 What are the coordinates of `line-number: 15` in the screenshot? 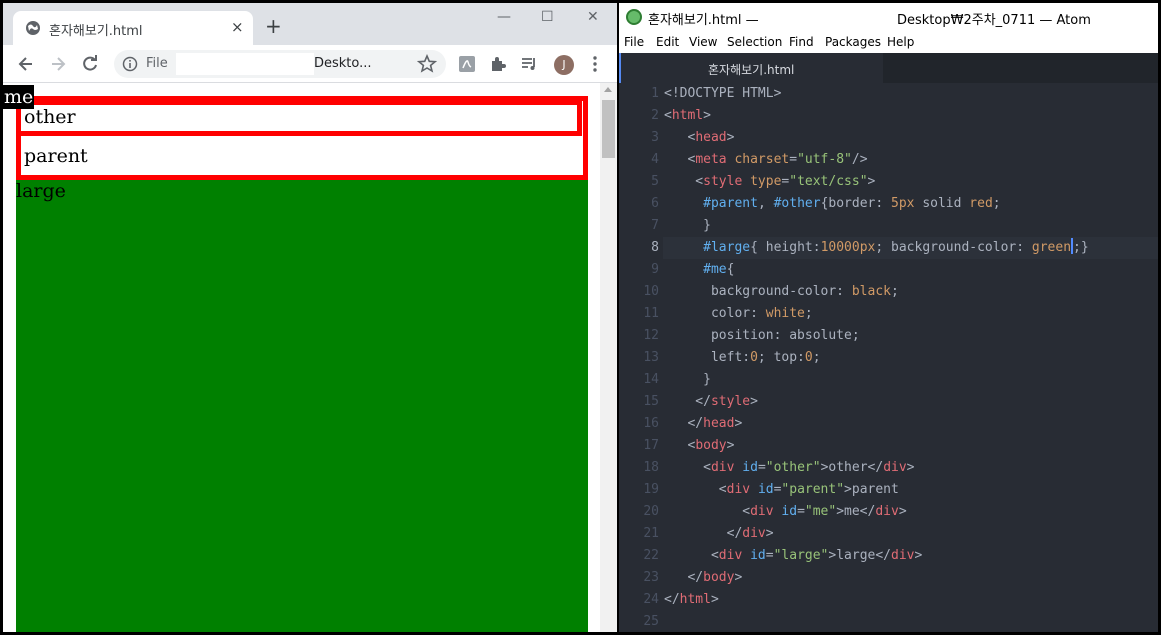 It's located at (651, 401).